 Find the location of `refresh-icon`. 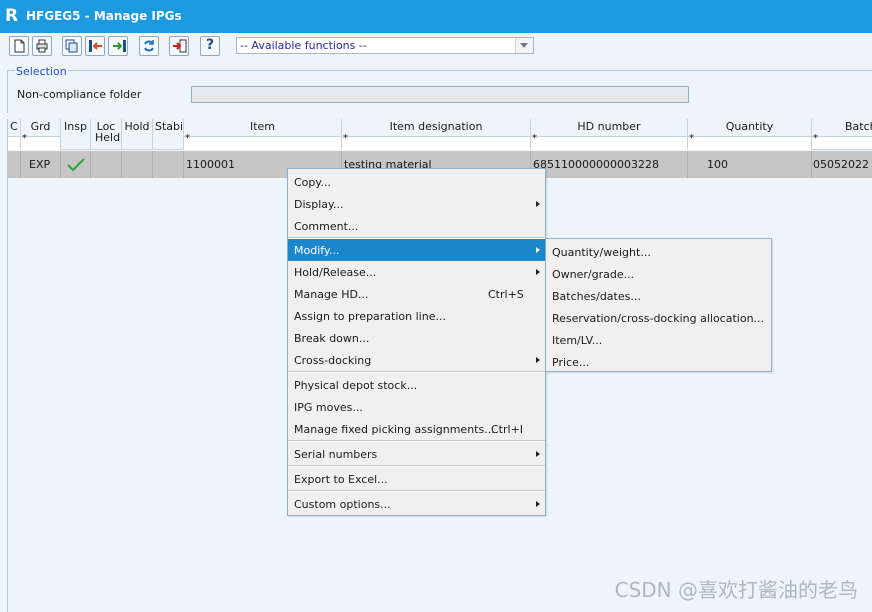

refresh-icon is located at coordinates (149, 46).